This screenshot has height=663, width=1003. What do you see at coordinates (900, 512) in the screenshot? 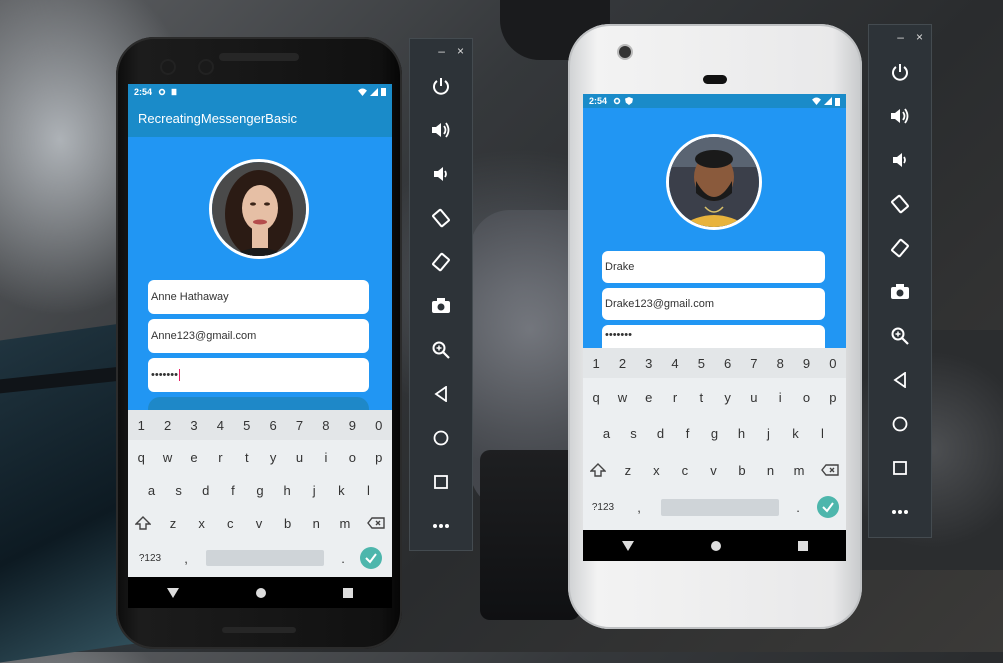
I see `more-button` at bounding box center [900, 512].